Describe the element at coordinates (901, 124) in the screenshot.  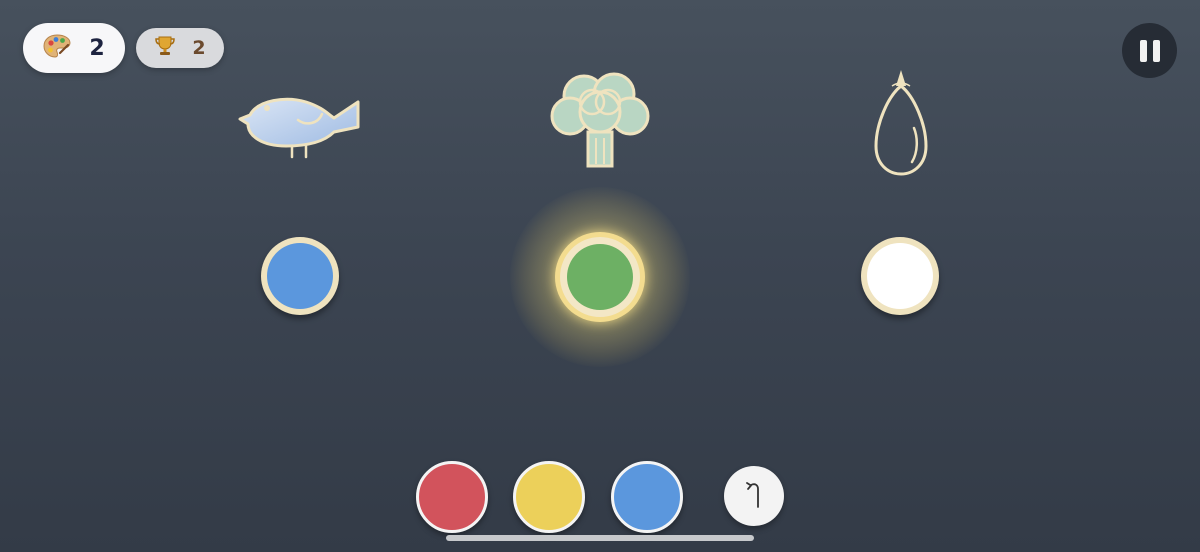
I see `drop-icon` at that location.